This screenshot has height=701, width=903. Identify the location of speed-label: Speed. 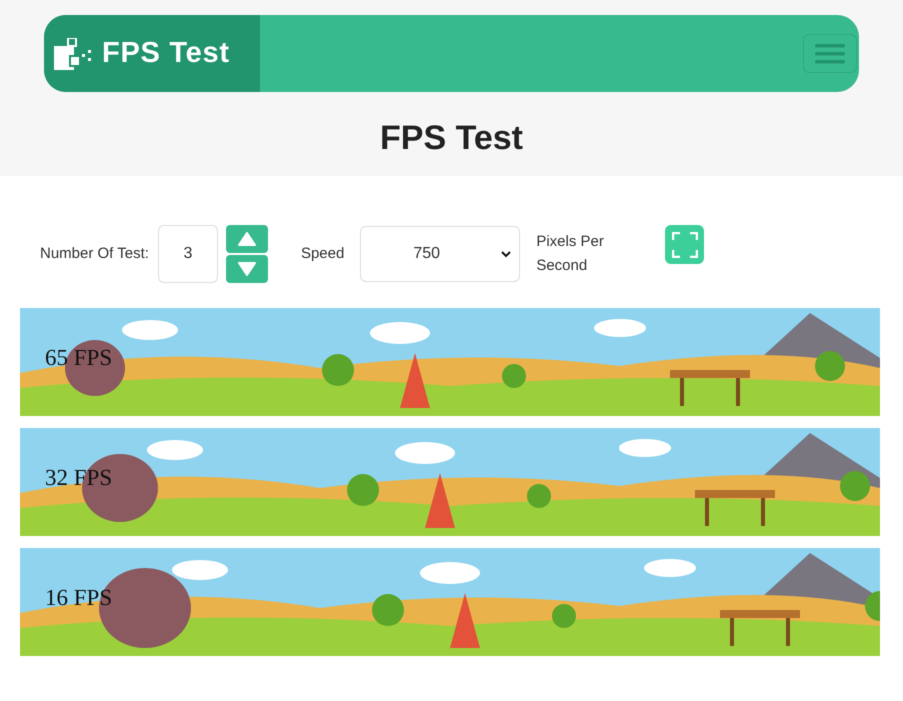
(322, 254).